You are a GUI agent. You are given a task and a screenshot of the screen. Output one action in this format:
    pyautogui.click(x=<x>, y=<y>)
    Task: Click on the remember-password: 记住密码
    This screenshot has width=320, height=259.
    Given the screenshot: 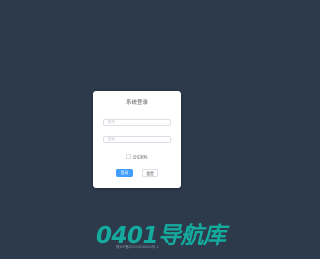 What is the action you would take?
    pyautogui.click(x=137, y=157)
    